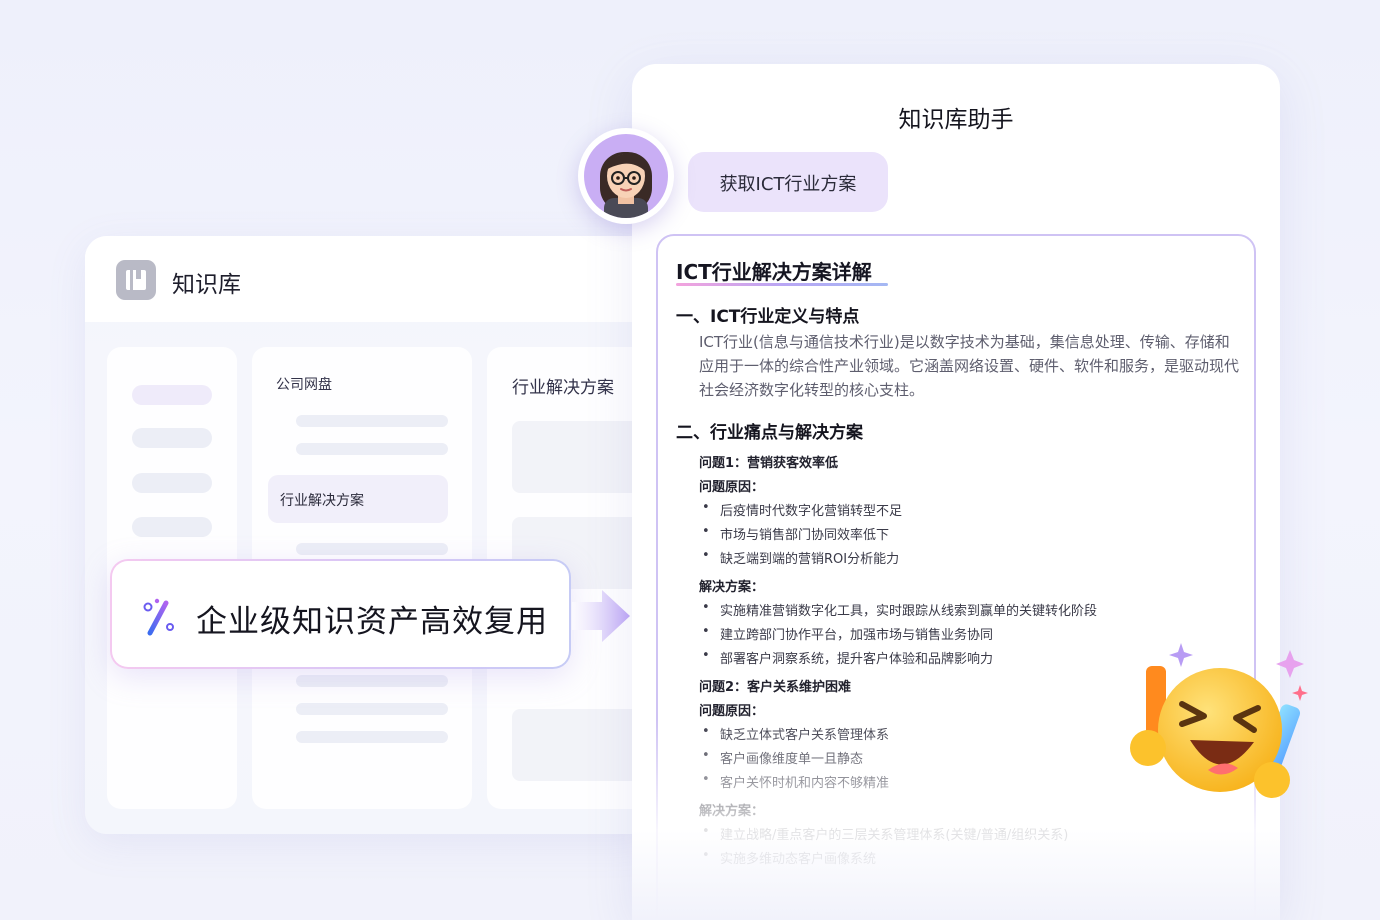  What do you see at coordinates (172, 395) in the screenshot?
I see `nav-placeholder-active` at bounding box center [172, 395].